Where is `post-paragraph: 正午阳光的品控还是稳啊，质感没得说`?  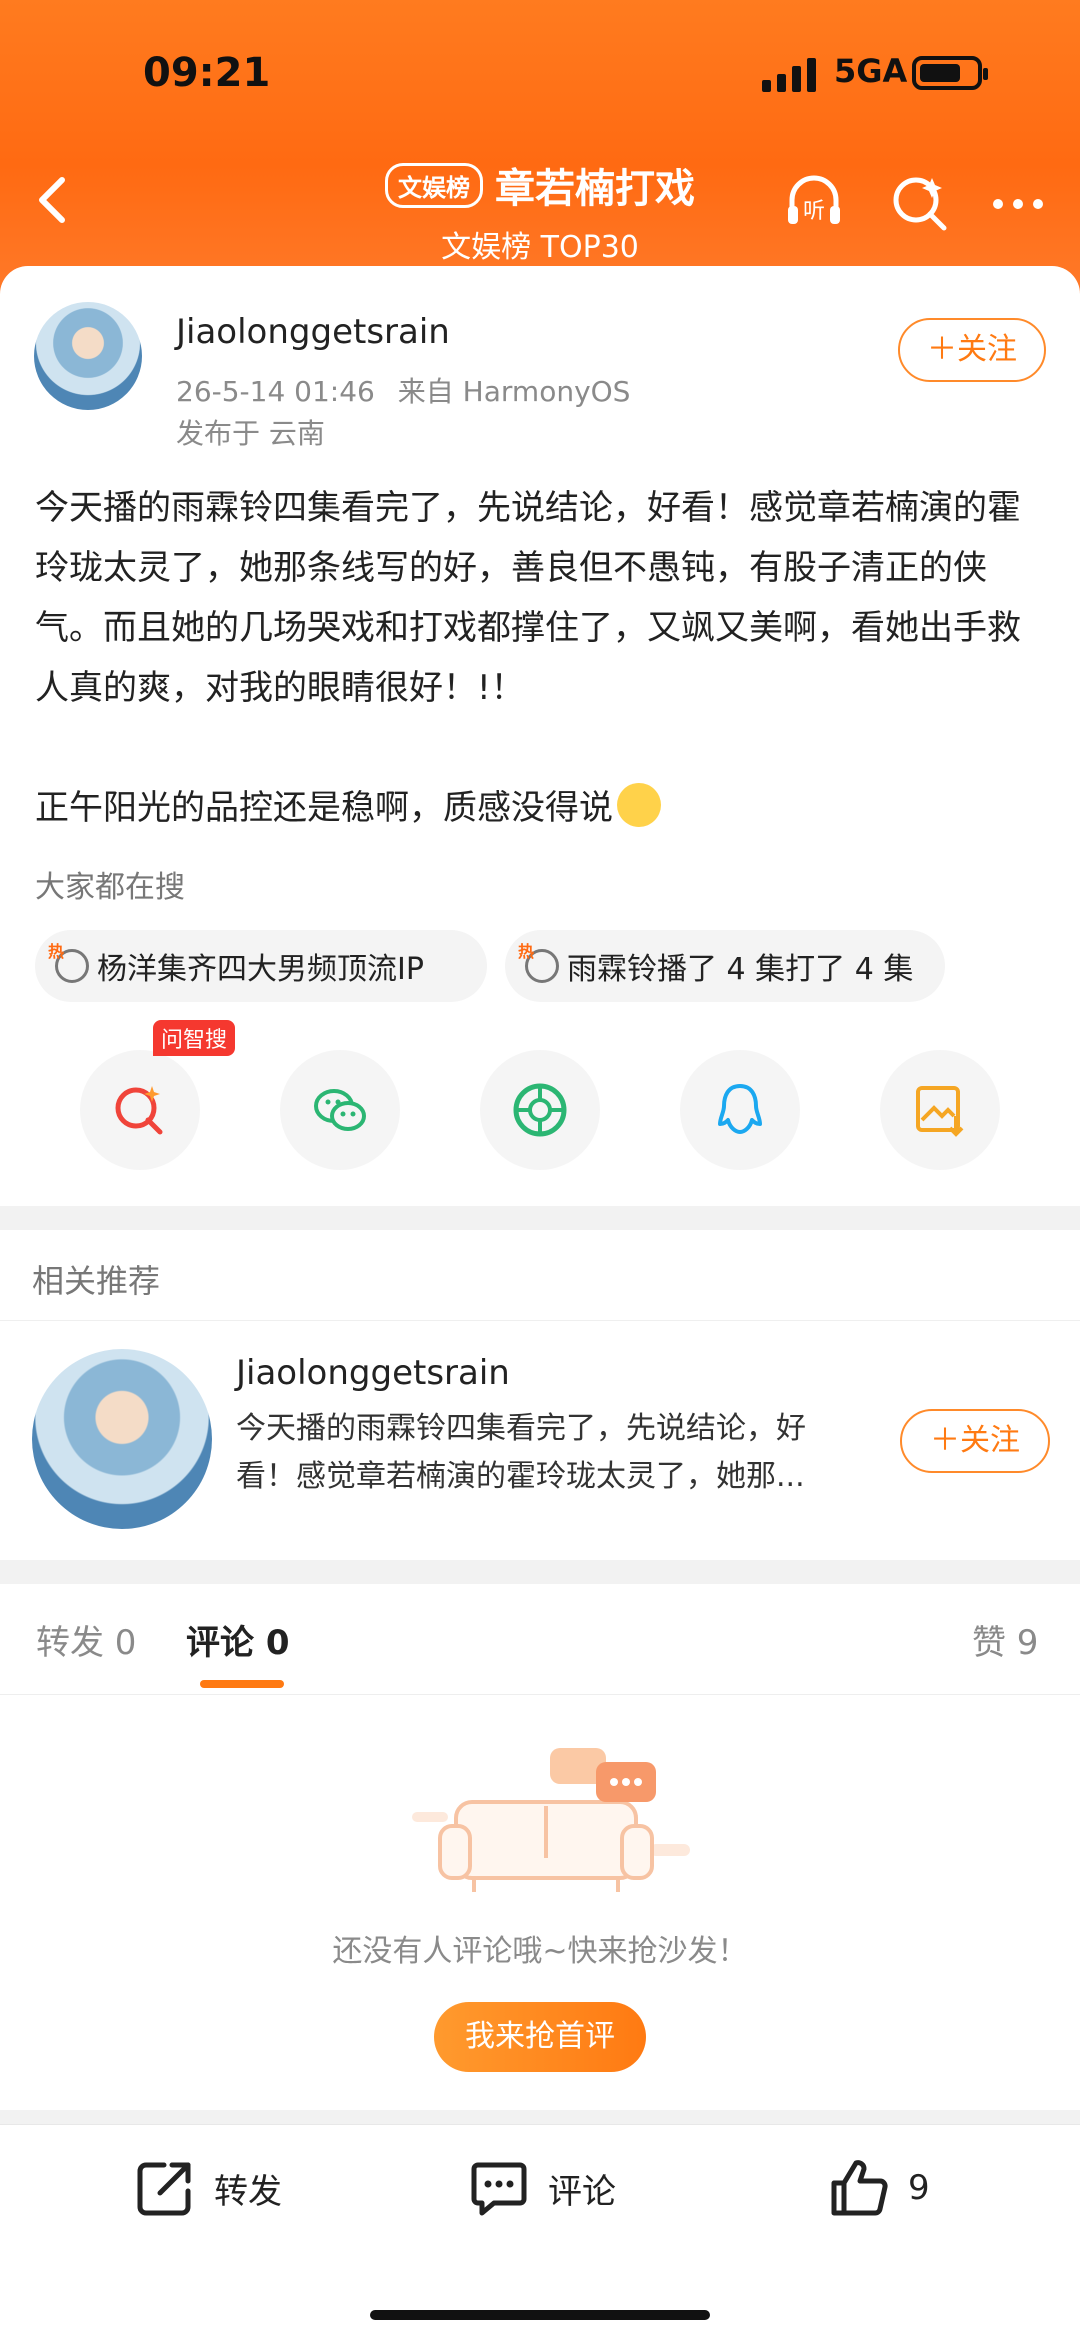
post-paragraph: 正午阳光的品控还是稳啊，质感没得说 is located at coordinates (540, 808).